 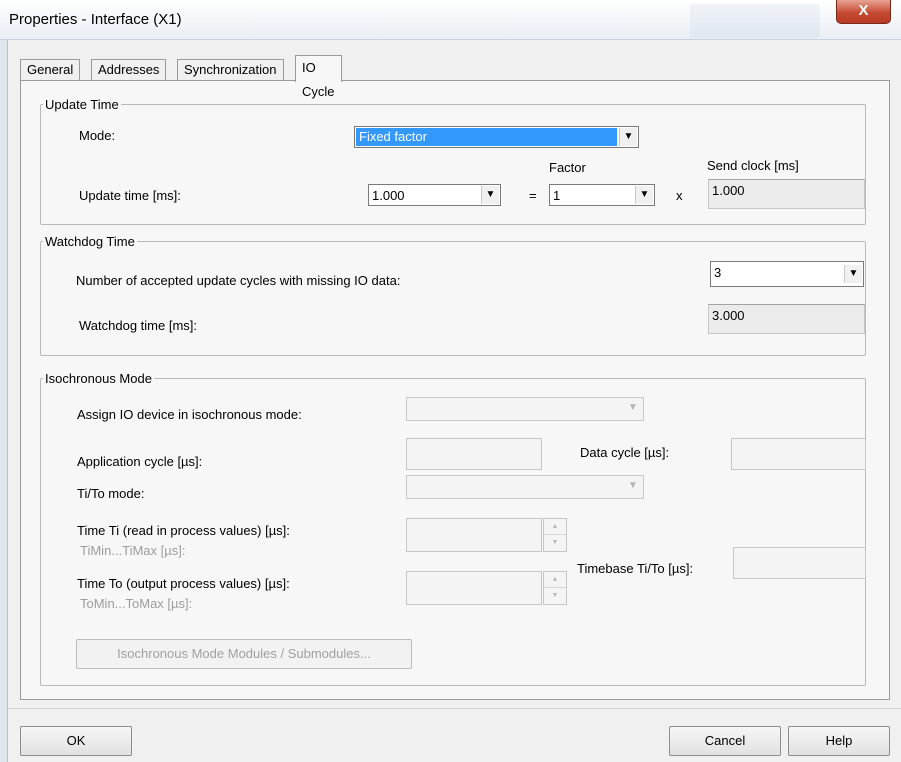 I want to click on update-time-select: 1.000 ▼, so click(x=434, y=195).